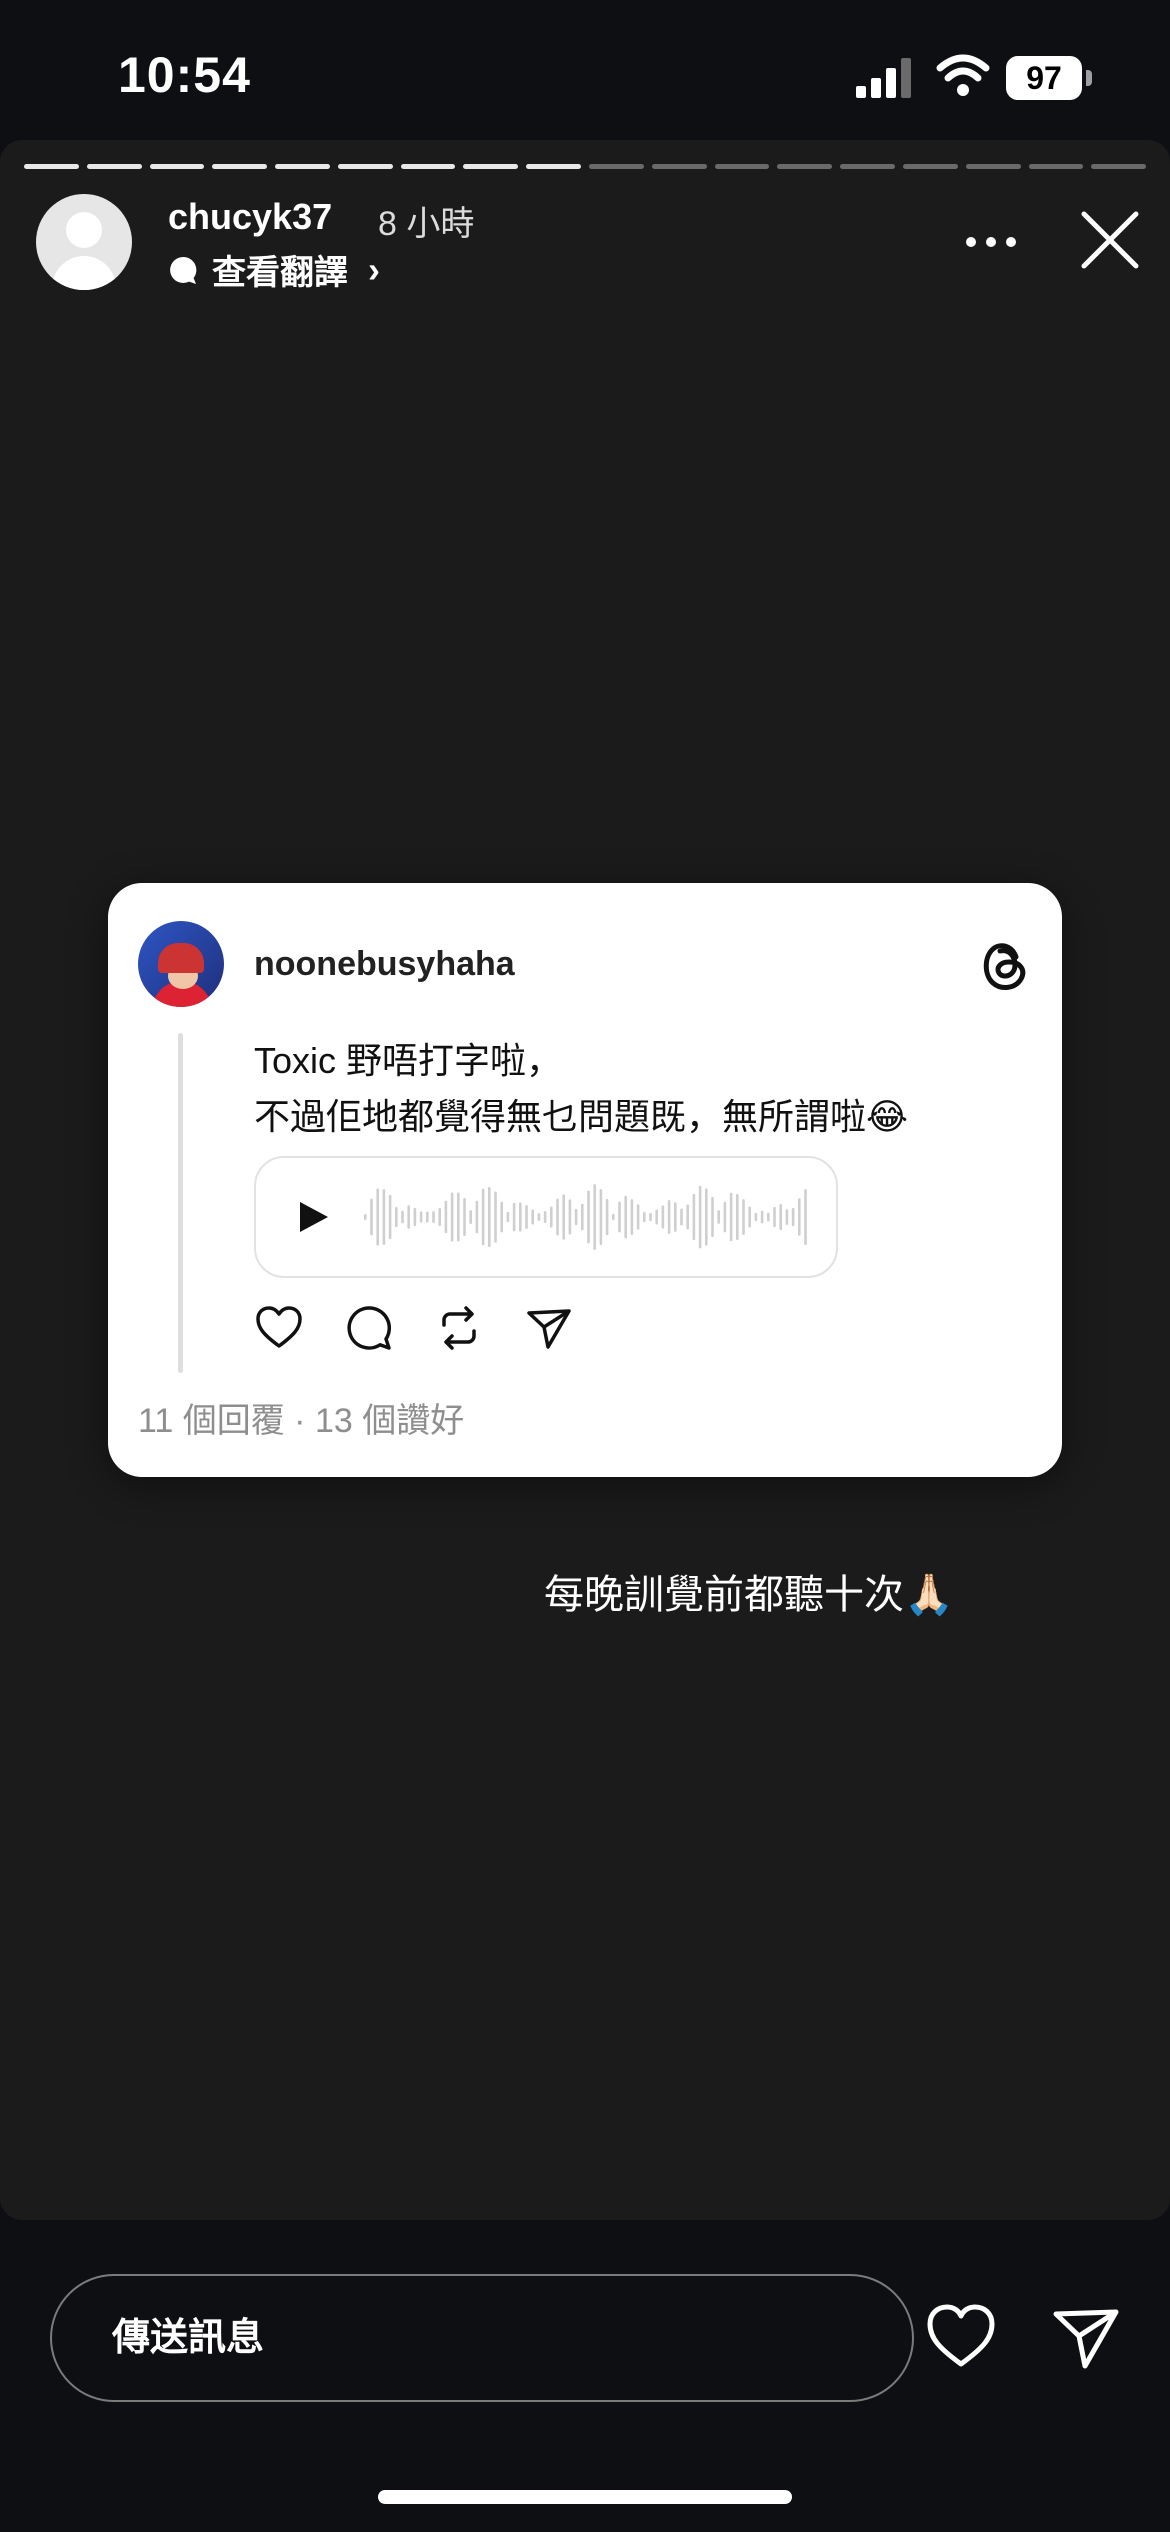 The image size is (1170, 2532). What do you see at coordinates (482, 2338) in the screenshot?
I see `send-message-input` at bounding box center [482, 2338].